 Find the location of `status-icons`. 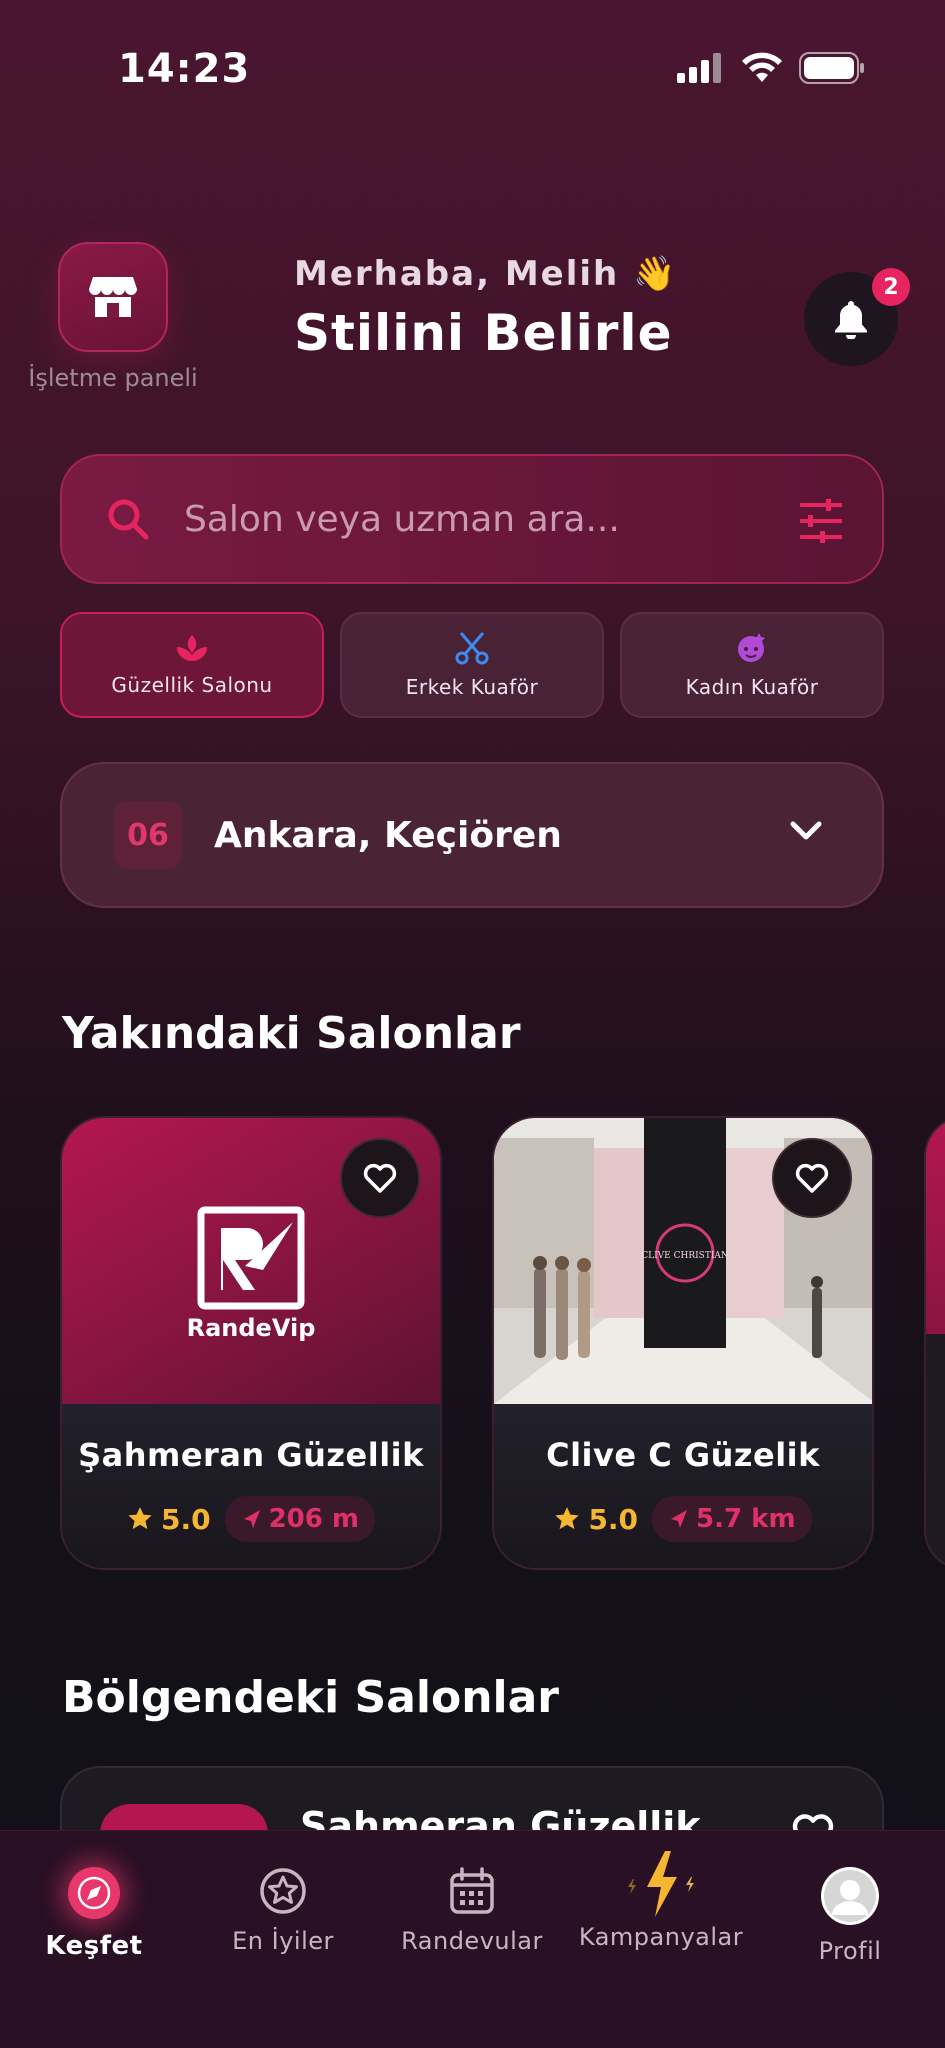

status-icons is located at coordinates (771, 68).